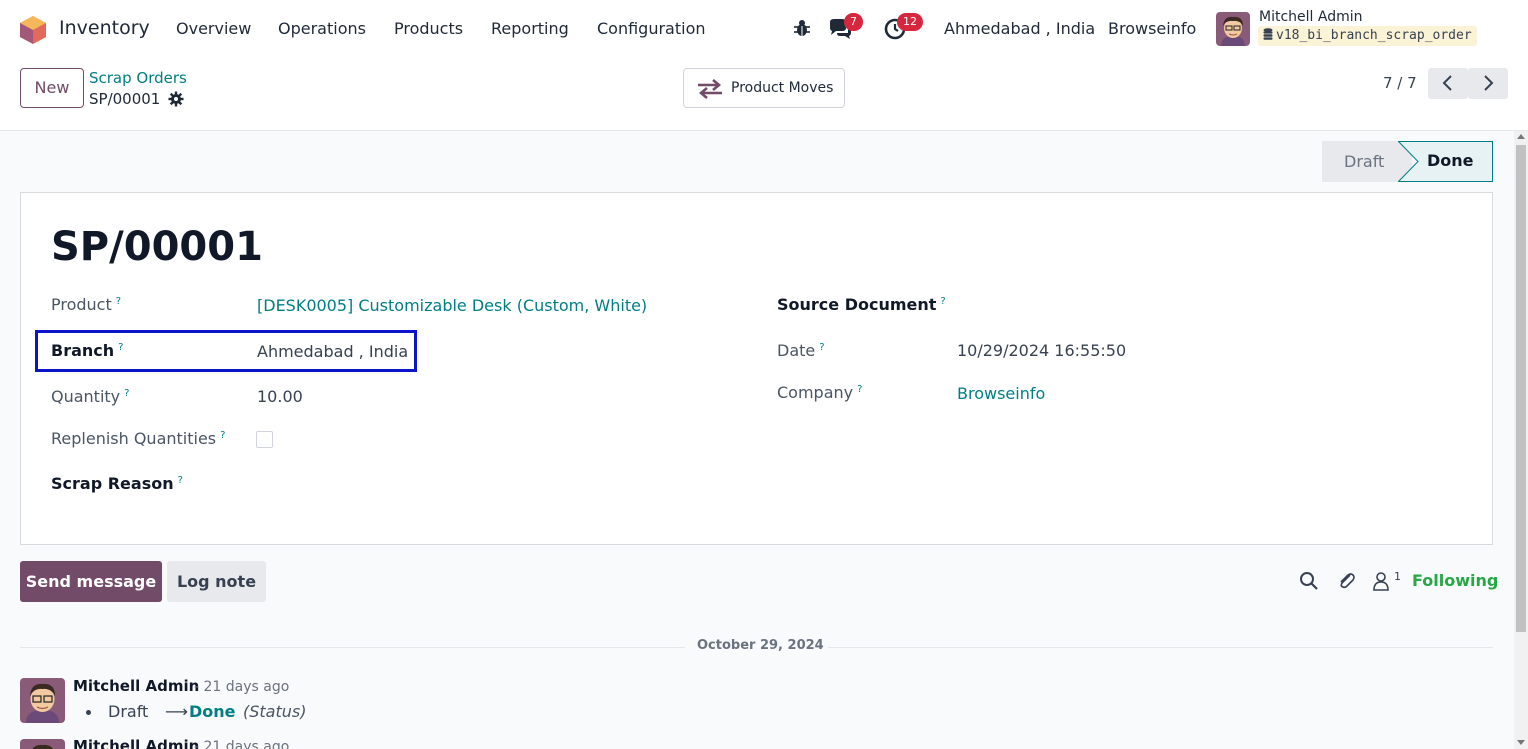 The height and width of the screenshot is (749, 1528). I want to click on database-icon, so click(1268, 34).